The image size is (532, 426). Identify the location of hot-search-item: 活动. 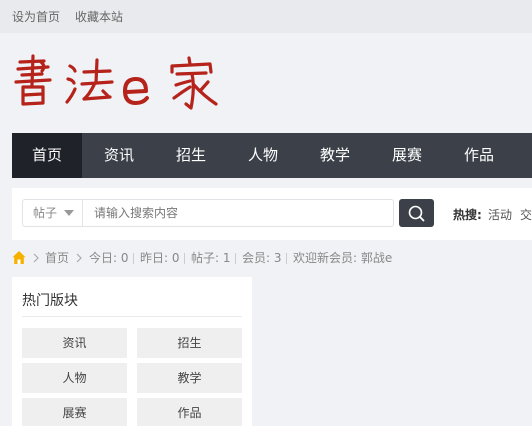
(500, 214).